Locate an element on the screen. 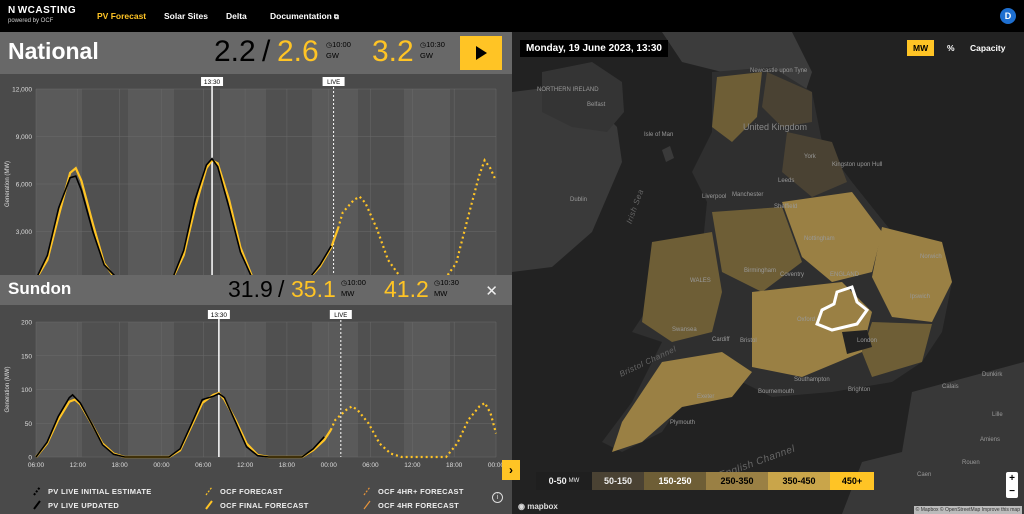 Image resolution: width=1024 pixels, height=514 pixels. nowcasting-logo: N WCASTING powered by OCF is located at coordinates (42, 16).